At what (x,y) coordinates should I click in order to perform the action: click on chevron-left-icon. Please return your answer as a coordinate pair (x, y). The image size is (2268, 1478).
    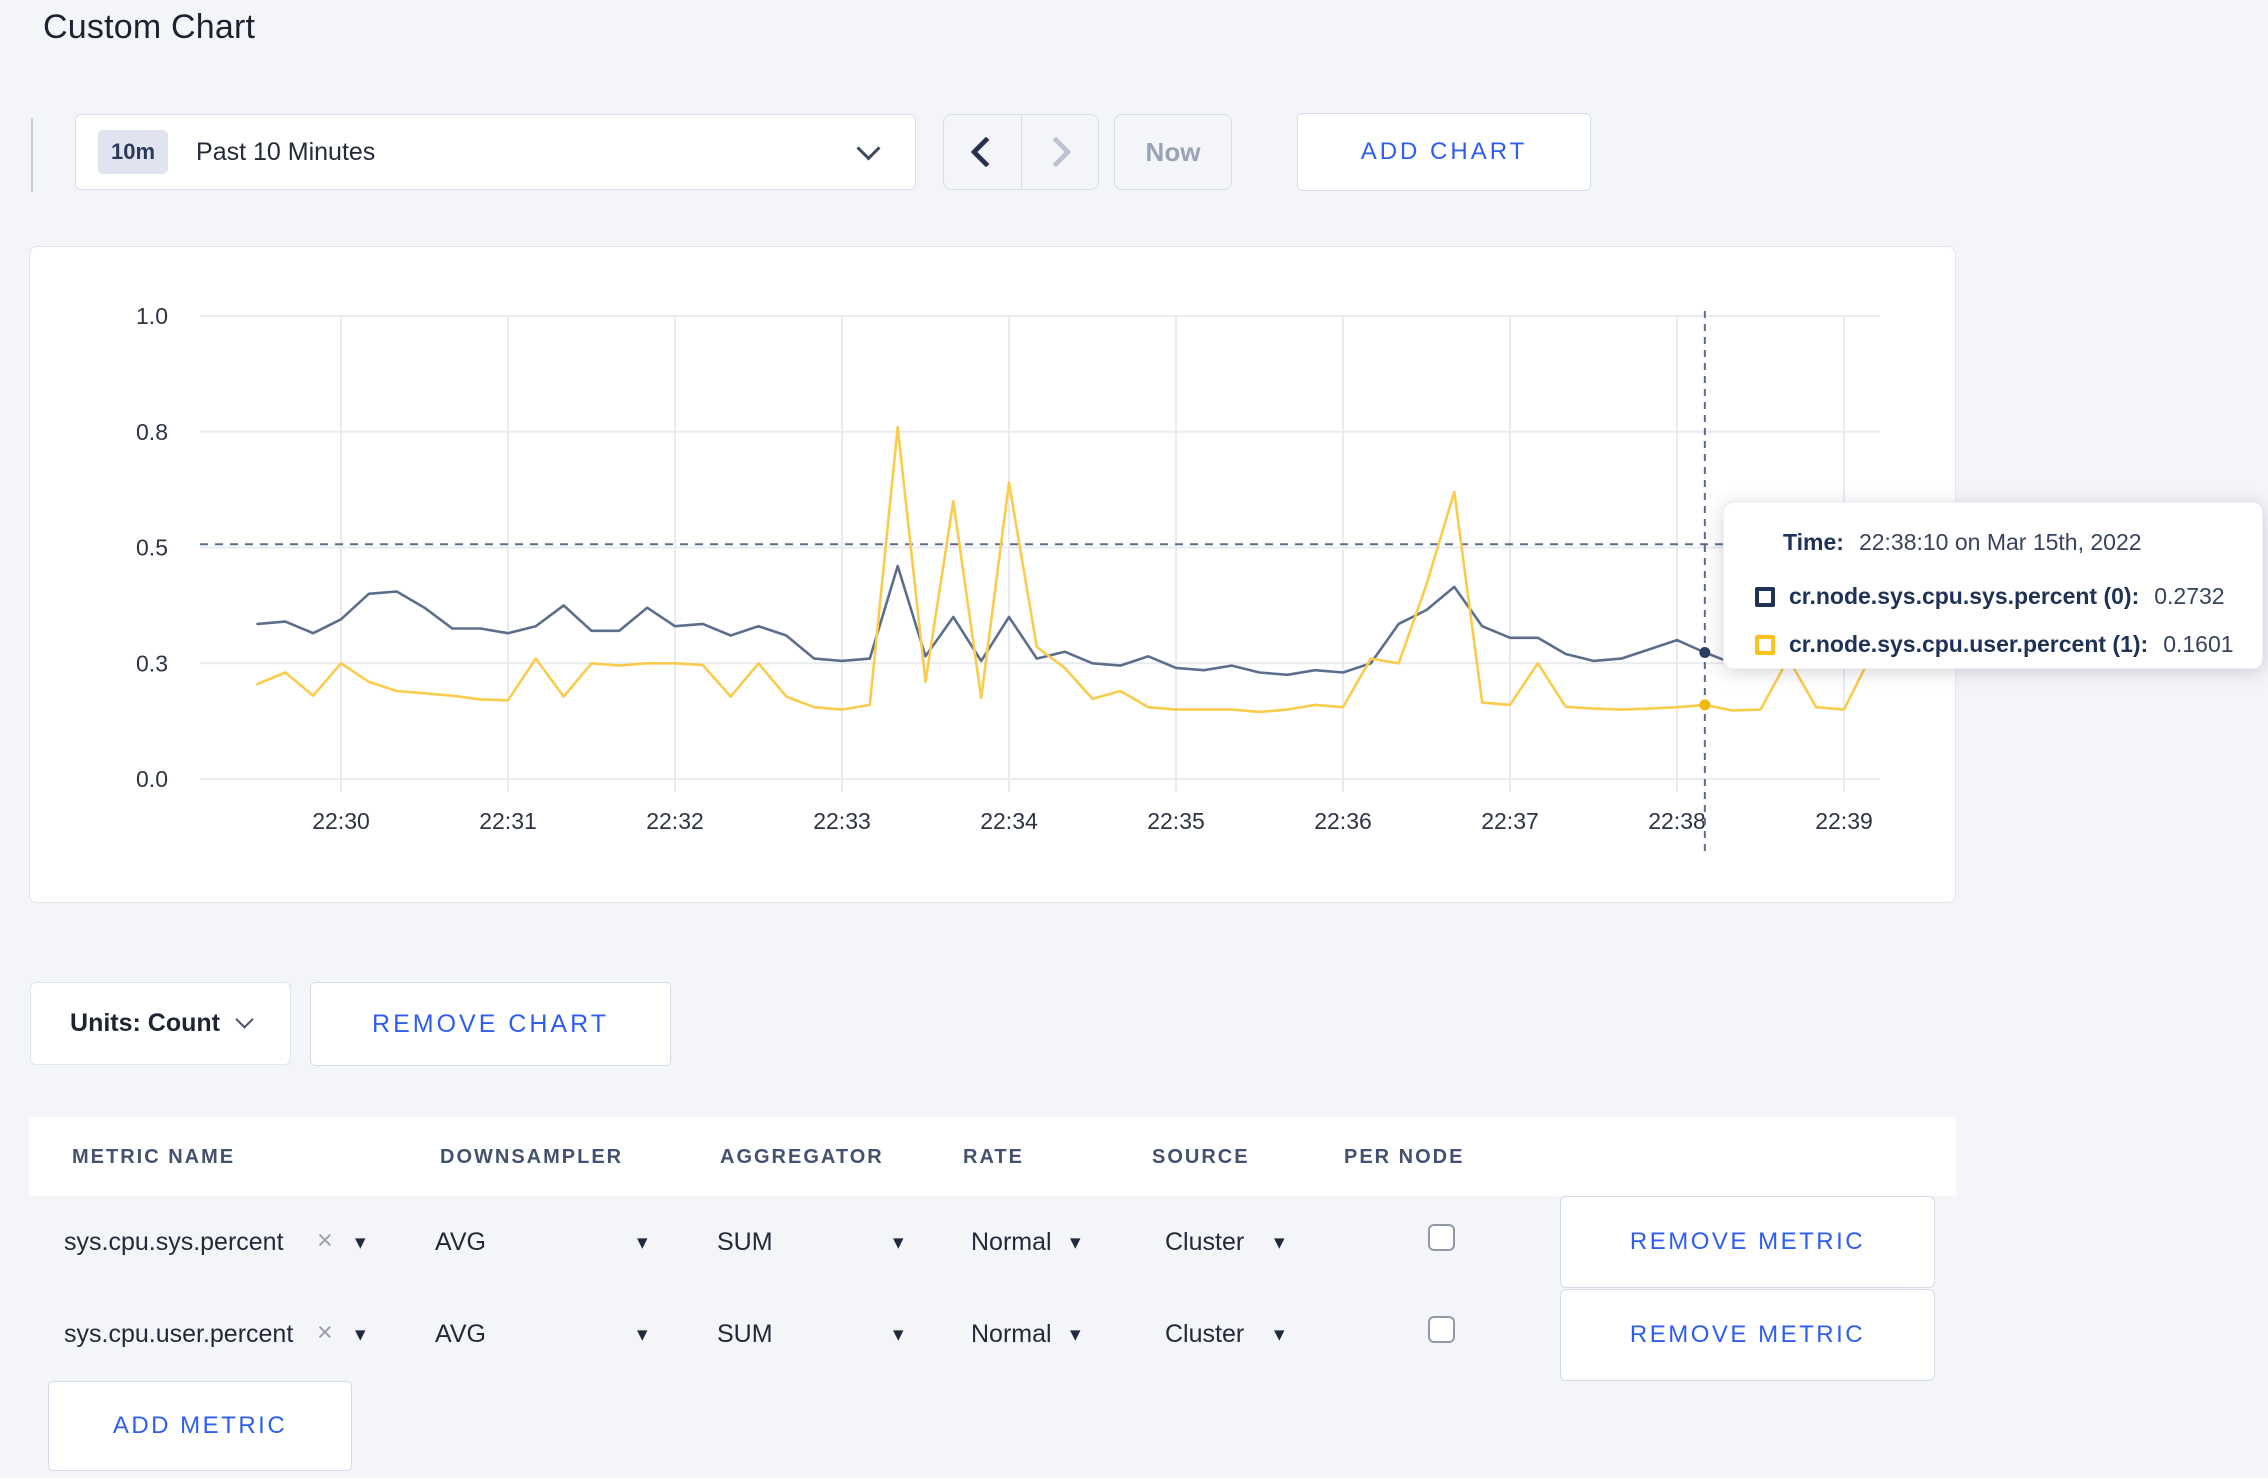
    Looking at the image, I should click on (986, 152).